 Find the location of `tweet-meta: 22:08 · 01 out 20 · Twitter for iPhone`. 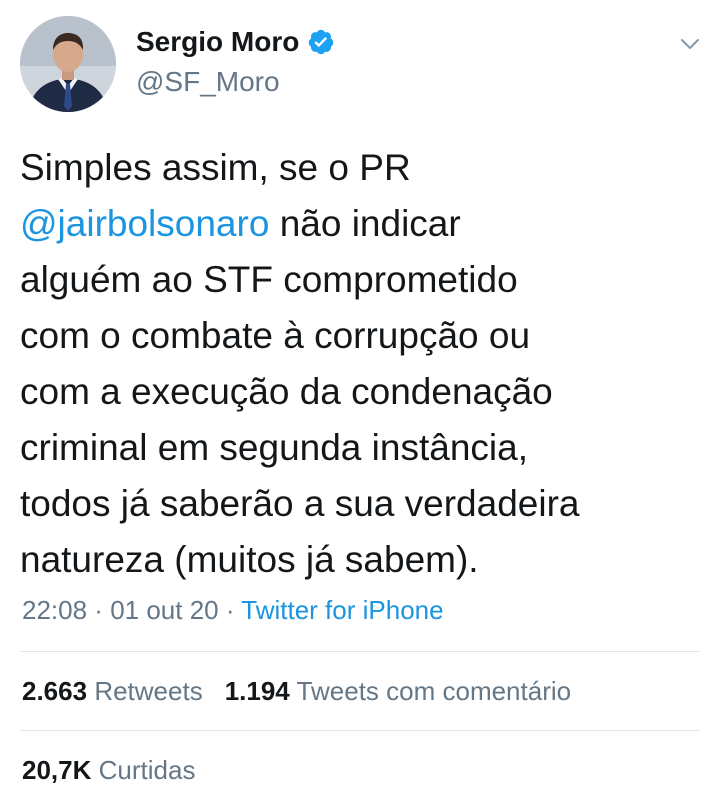

tweet-meta: 22:08 · 01 out 20 · Twitter for iPhone is located at coordinates (233, 610).